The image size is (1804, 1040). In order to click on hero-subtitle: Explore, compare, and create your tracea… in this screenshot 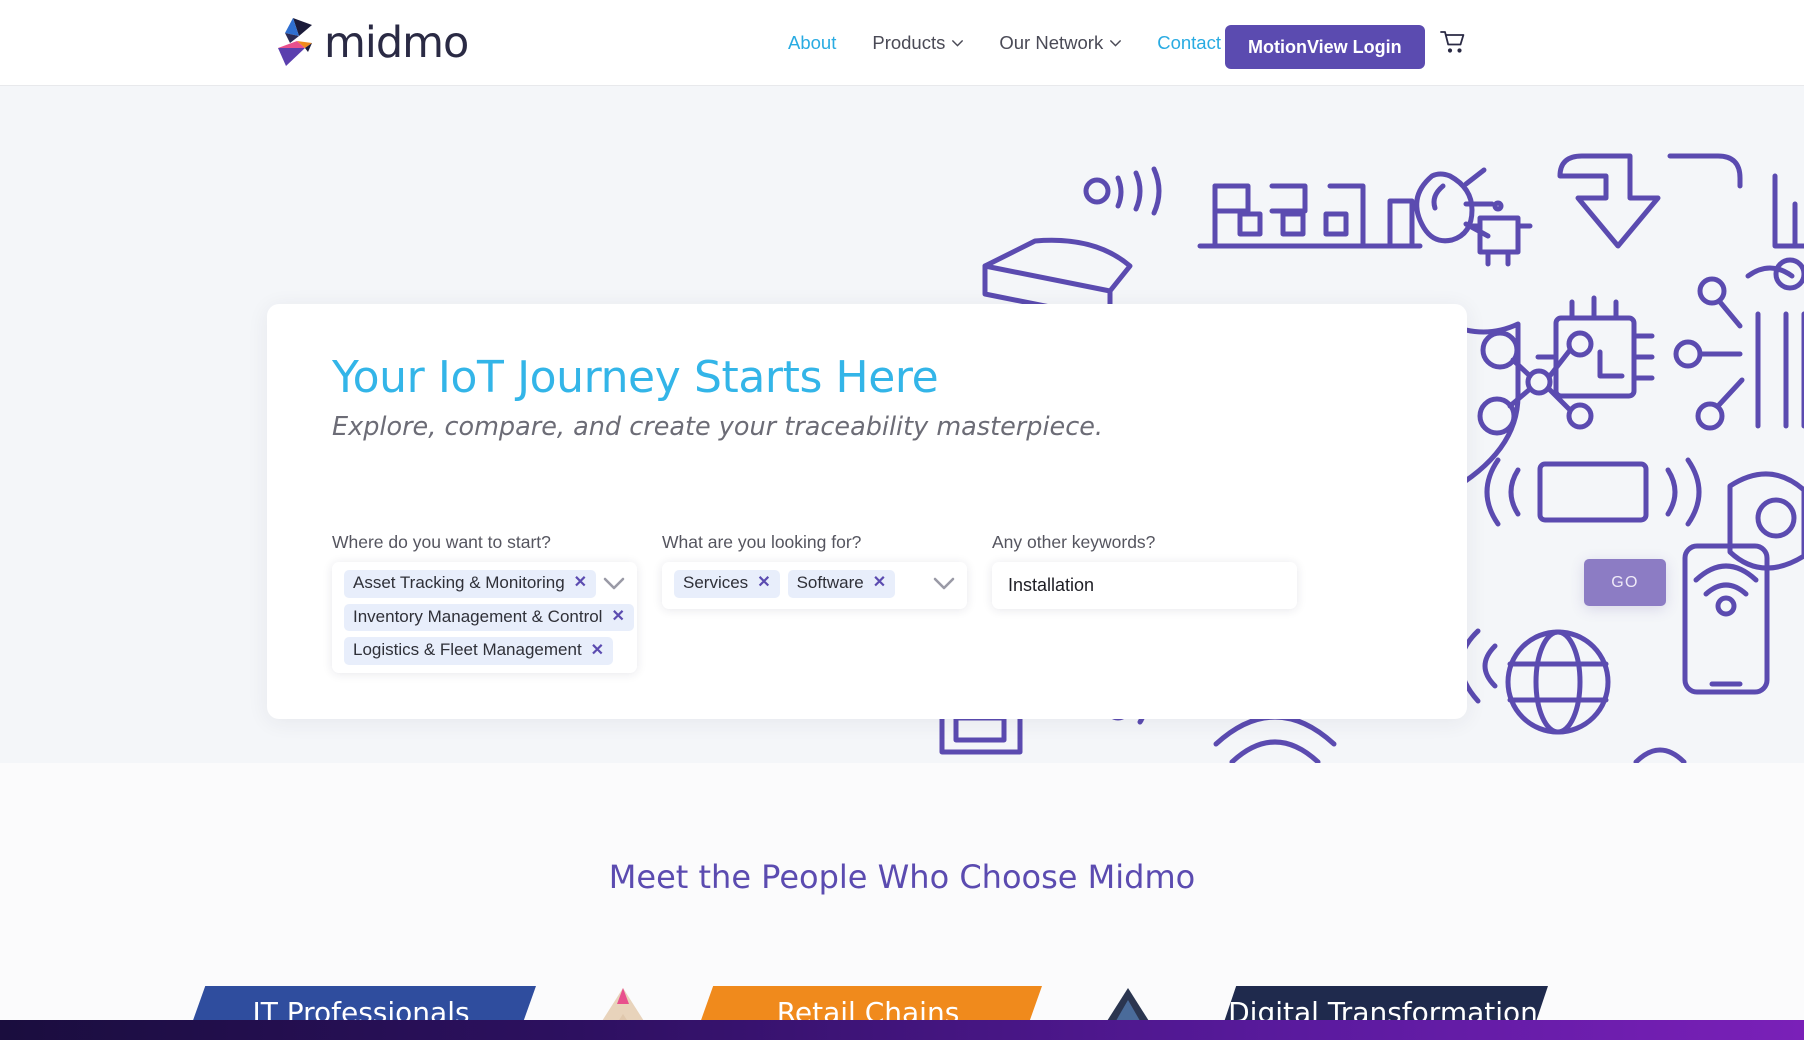, I will do `click(718, 427)`.